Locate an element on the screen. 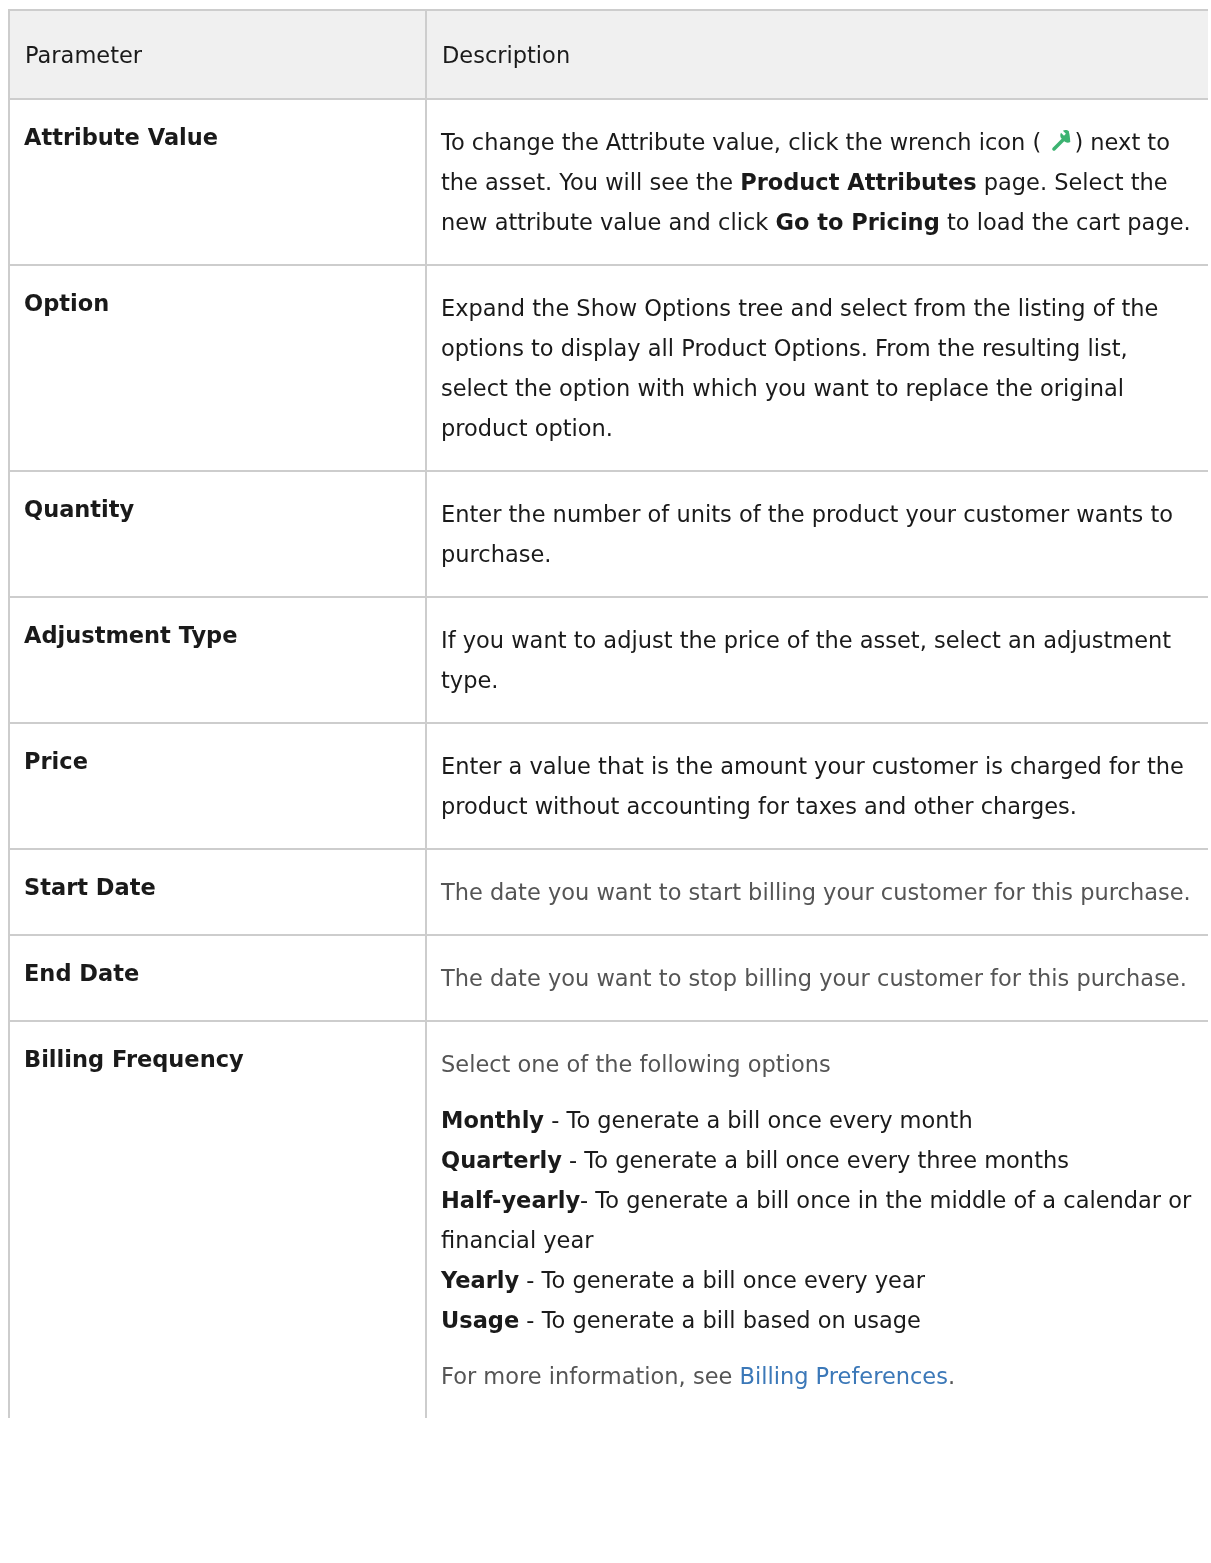 Image resolution: width=1211 pixels, height=1563 pixels. parameter-name: Attribute Value is located at coordinates (121, 137).